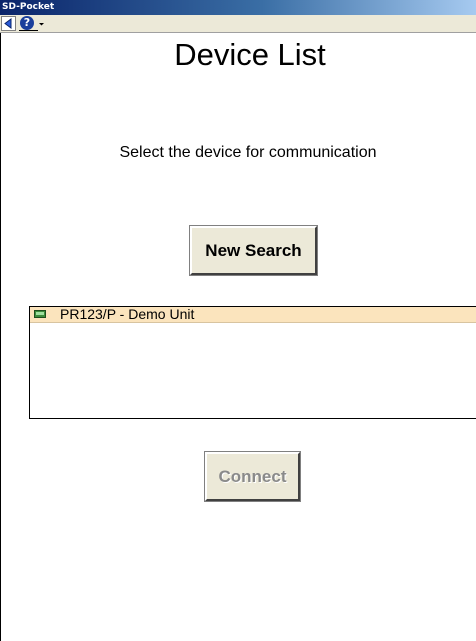  Describe the element at coordinates (127, 314) in the screenshot. I see `device-label: PR123/P - Demo Unit` at that location.